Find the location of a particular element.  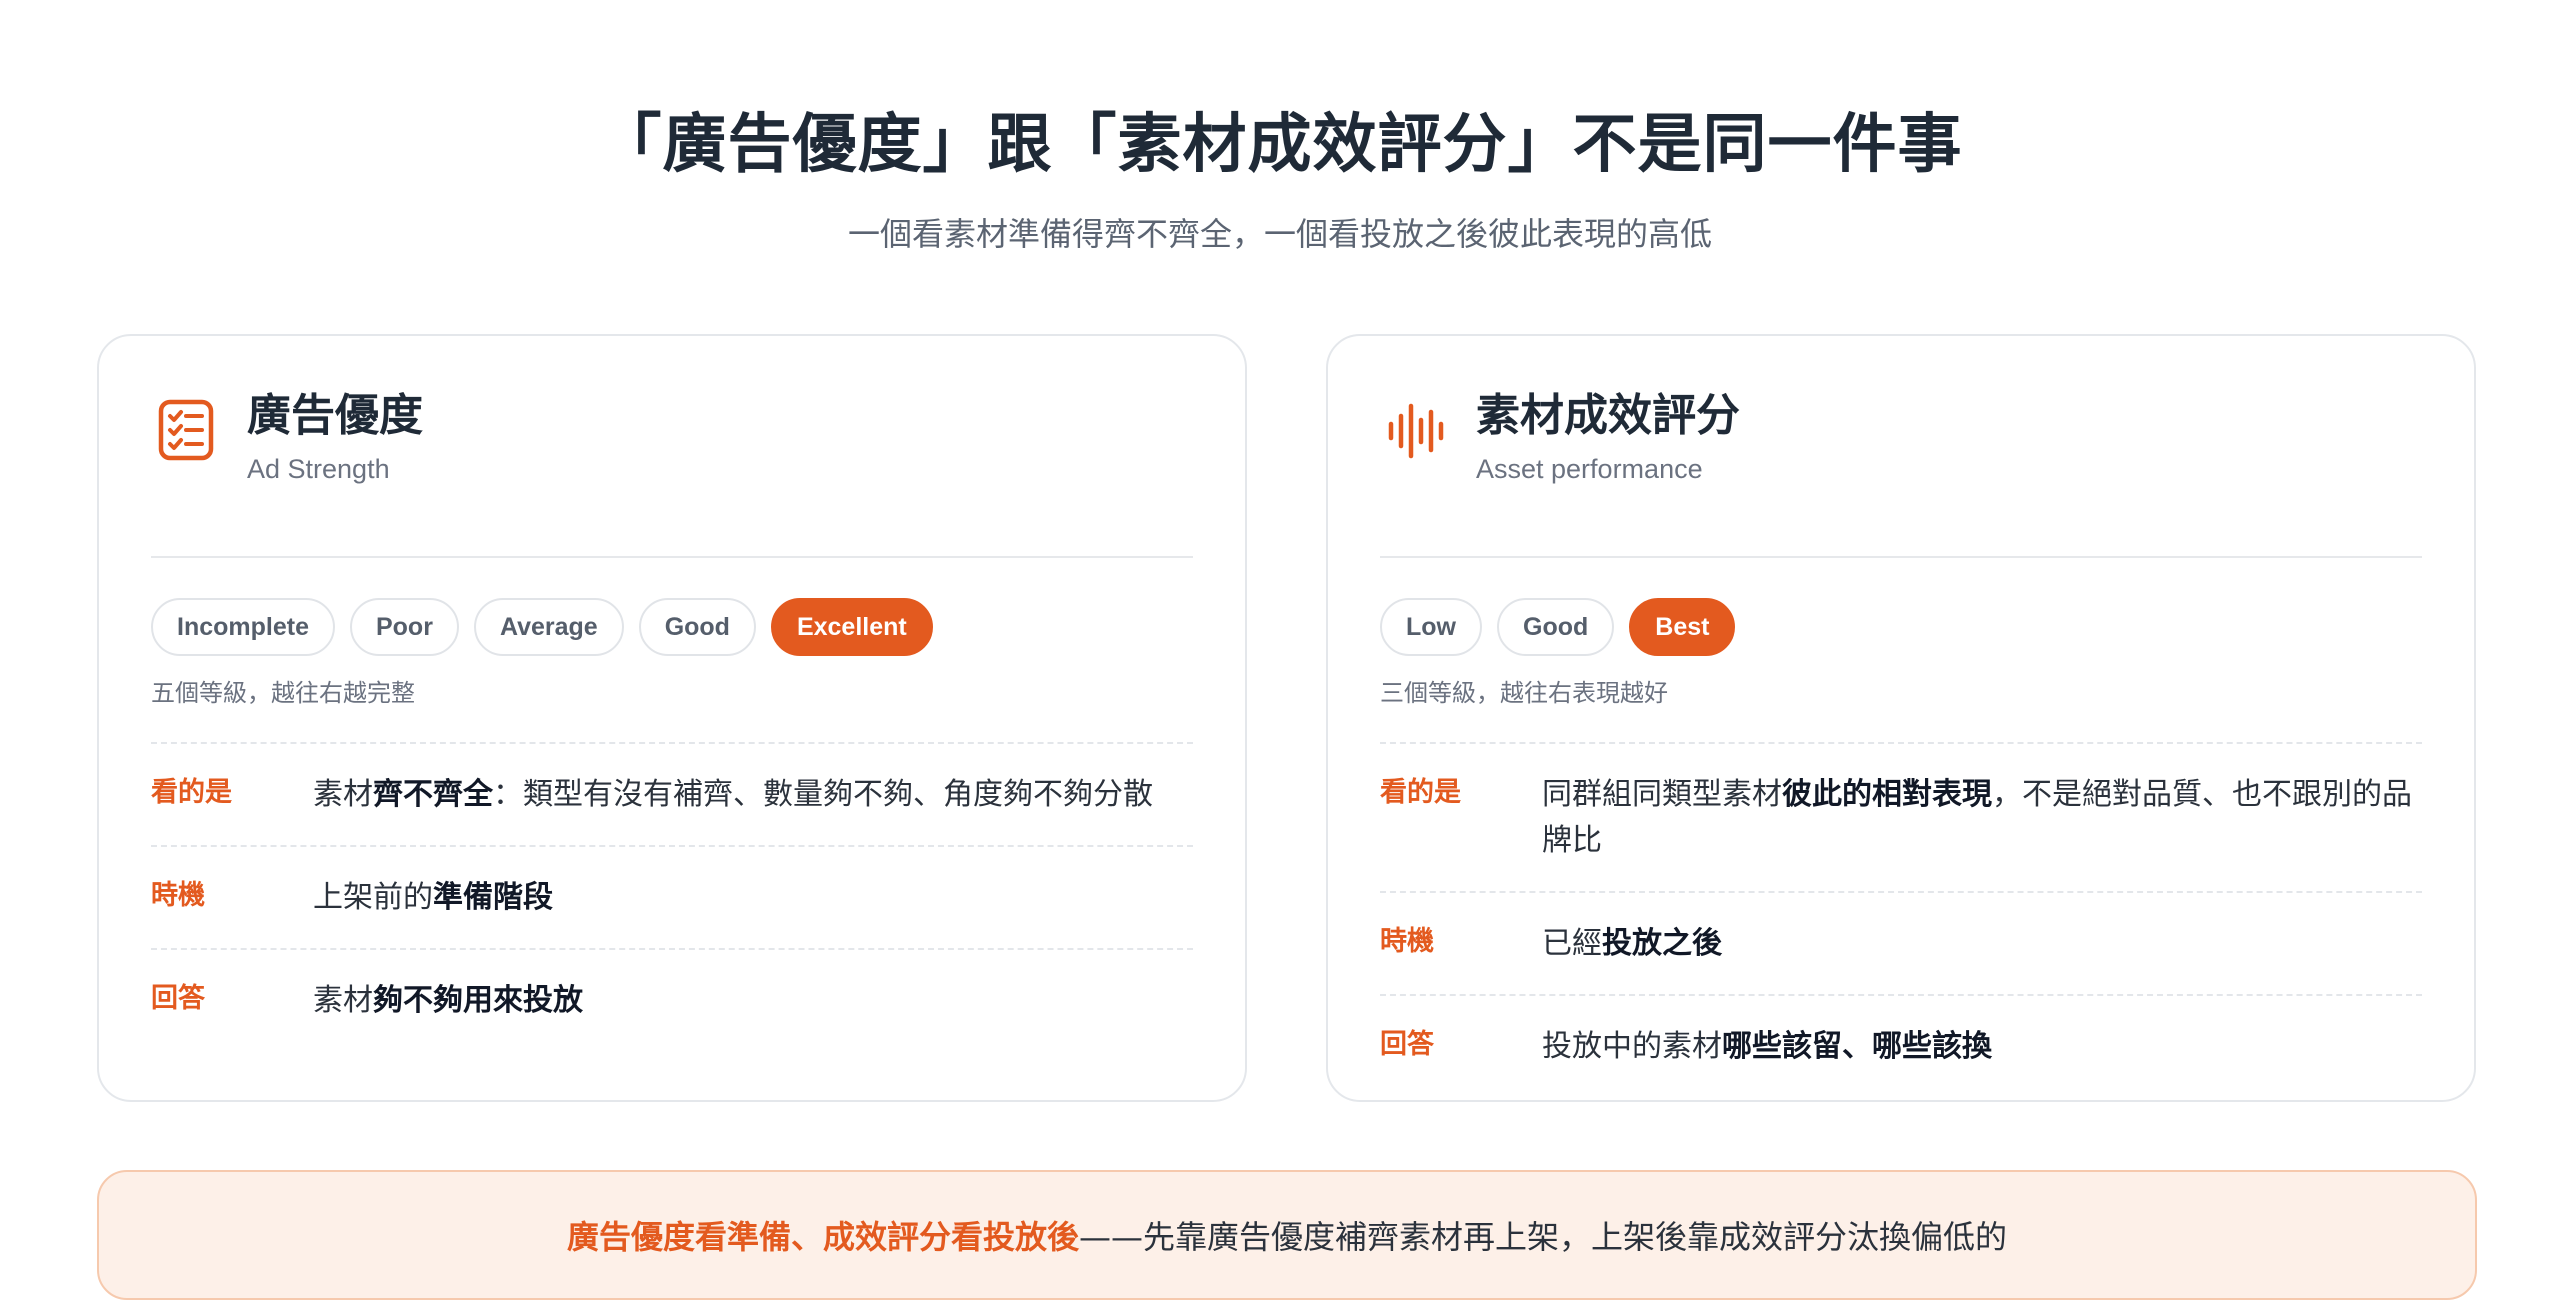

card-title: 廣告優度 is located at coordinates (335, 415).